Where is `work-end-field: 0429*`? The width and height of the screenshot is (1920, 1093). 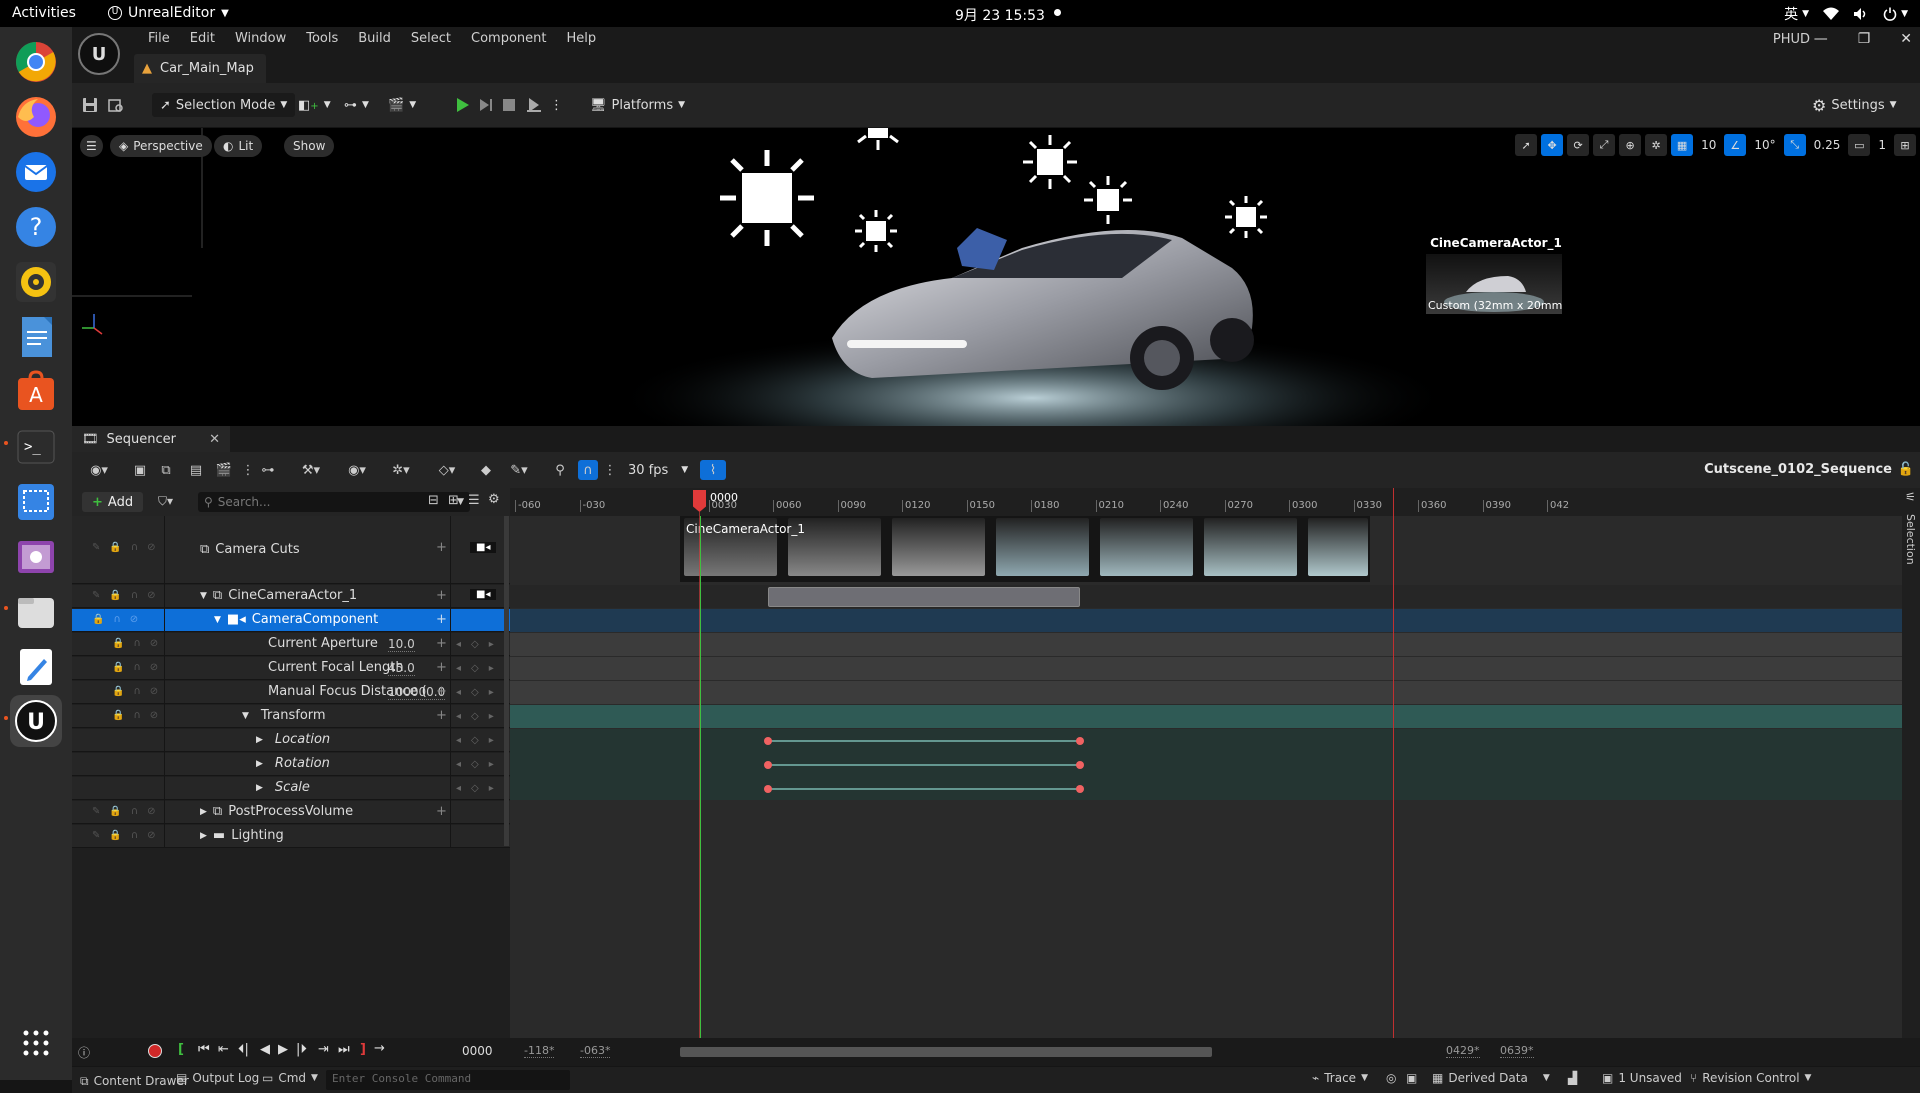
work-end-field: 0429* is located at coordinates (1463, 1051).